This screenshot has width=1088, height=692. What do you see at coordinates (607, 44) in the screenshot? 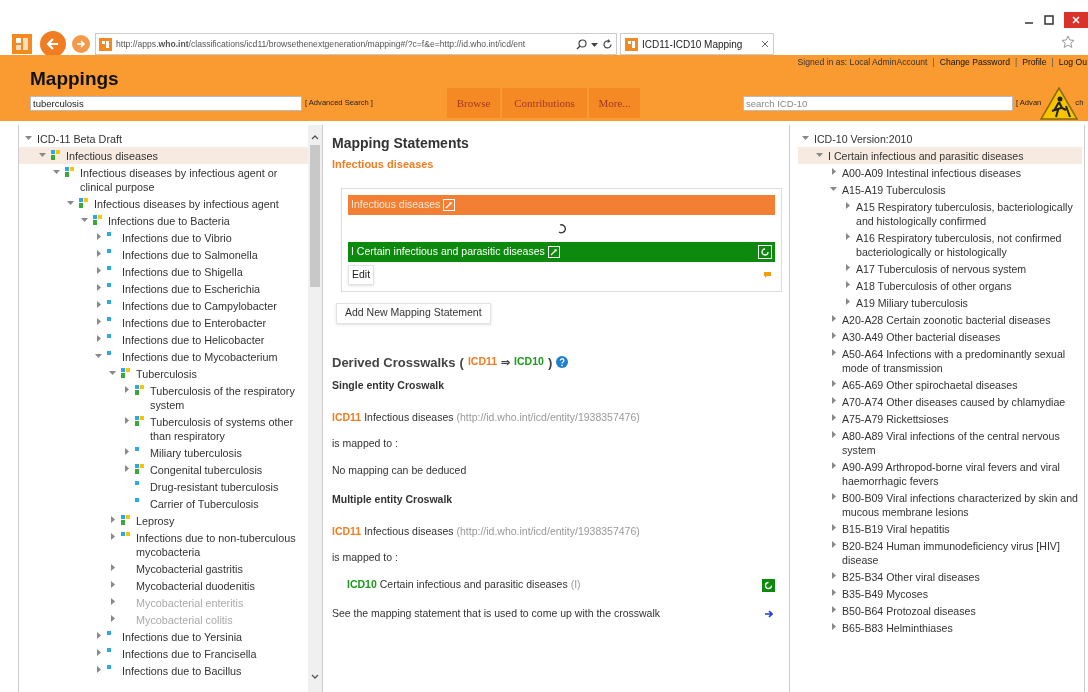
I see `refresh-icon` at bounding box center [607, 44].